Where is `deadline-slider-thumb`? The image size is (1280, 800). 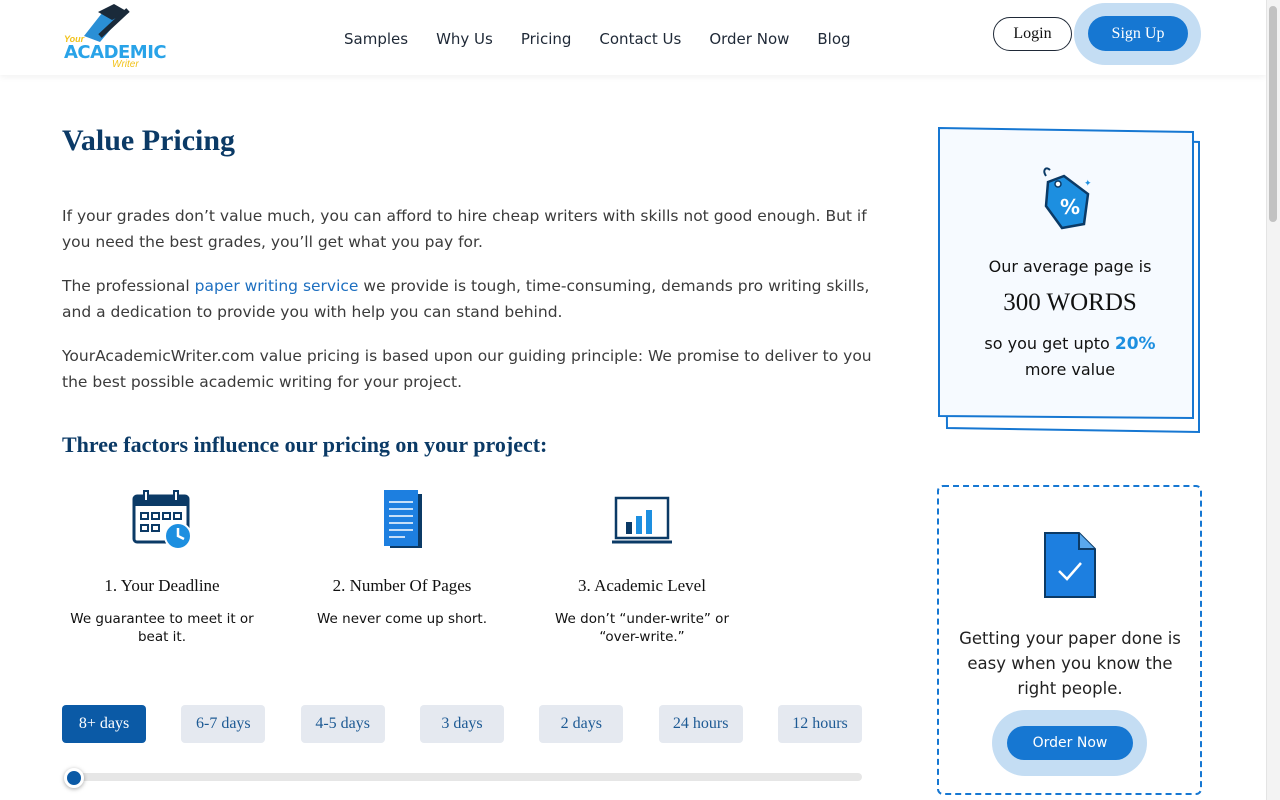
deadline-slider-thumb is located at coordinates (74, 778).